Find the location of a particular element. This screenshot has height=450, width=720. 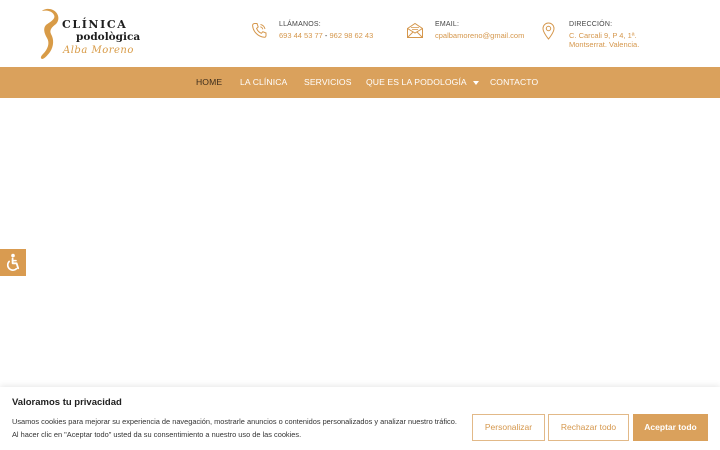

email-value: cpalbamoreno@gmail.com is located at coordinates (479, 35).